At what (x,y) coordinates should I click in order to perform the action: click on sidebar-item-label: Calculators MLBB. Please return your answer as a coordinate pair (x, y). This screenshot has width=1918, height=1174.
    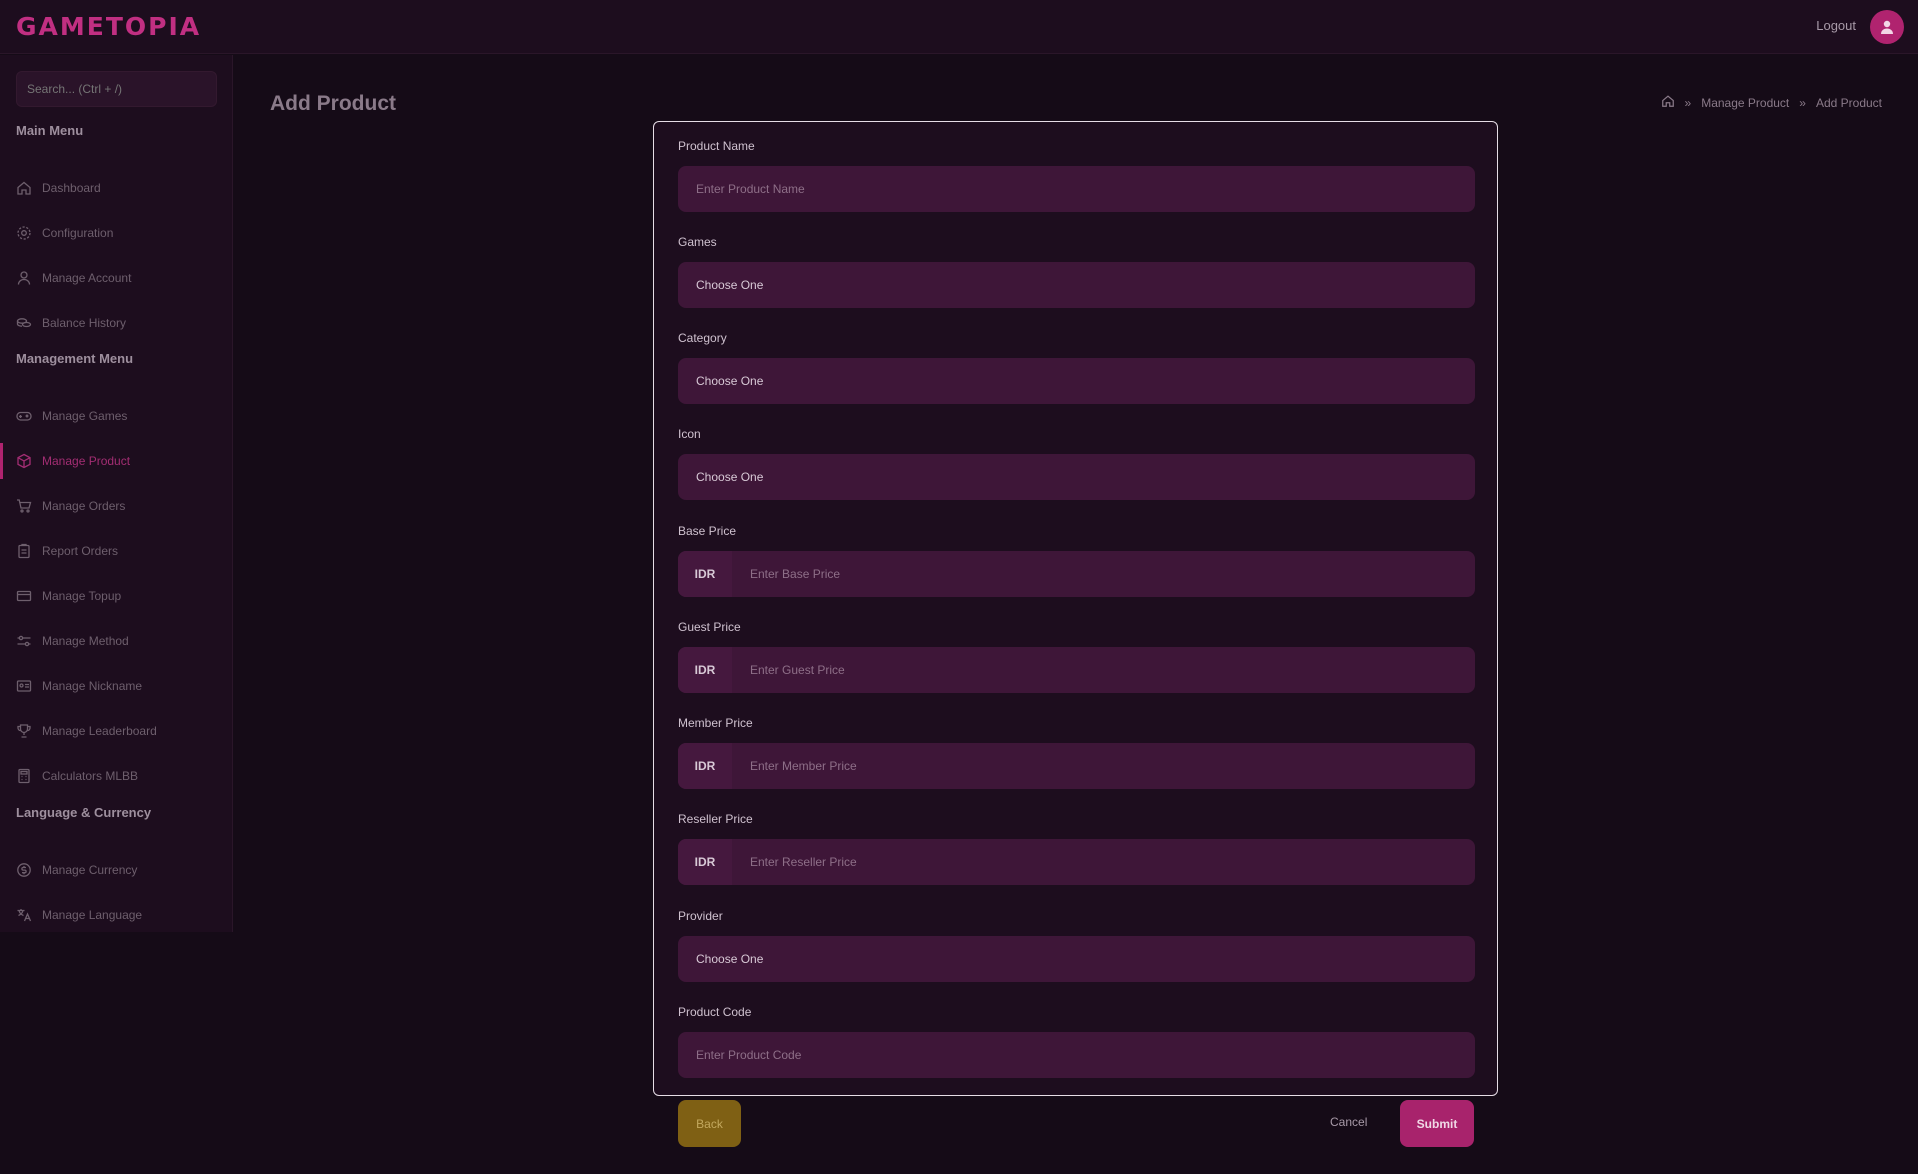
    Looking at the image, I should click on (90, 776).